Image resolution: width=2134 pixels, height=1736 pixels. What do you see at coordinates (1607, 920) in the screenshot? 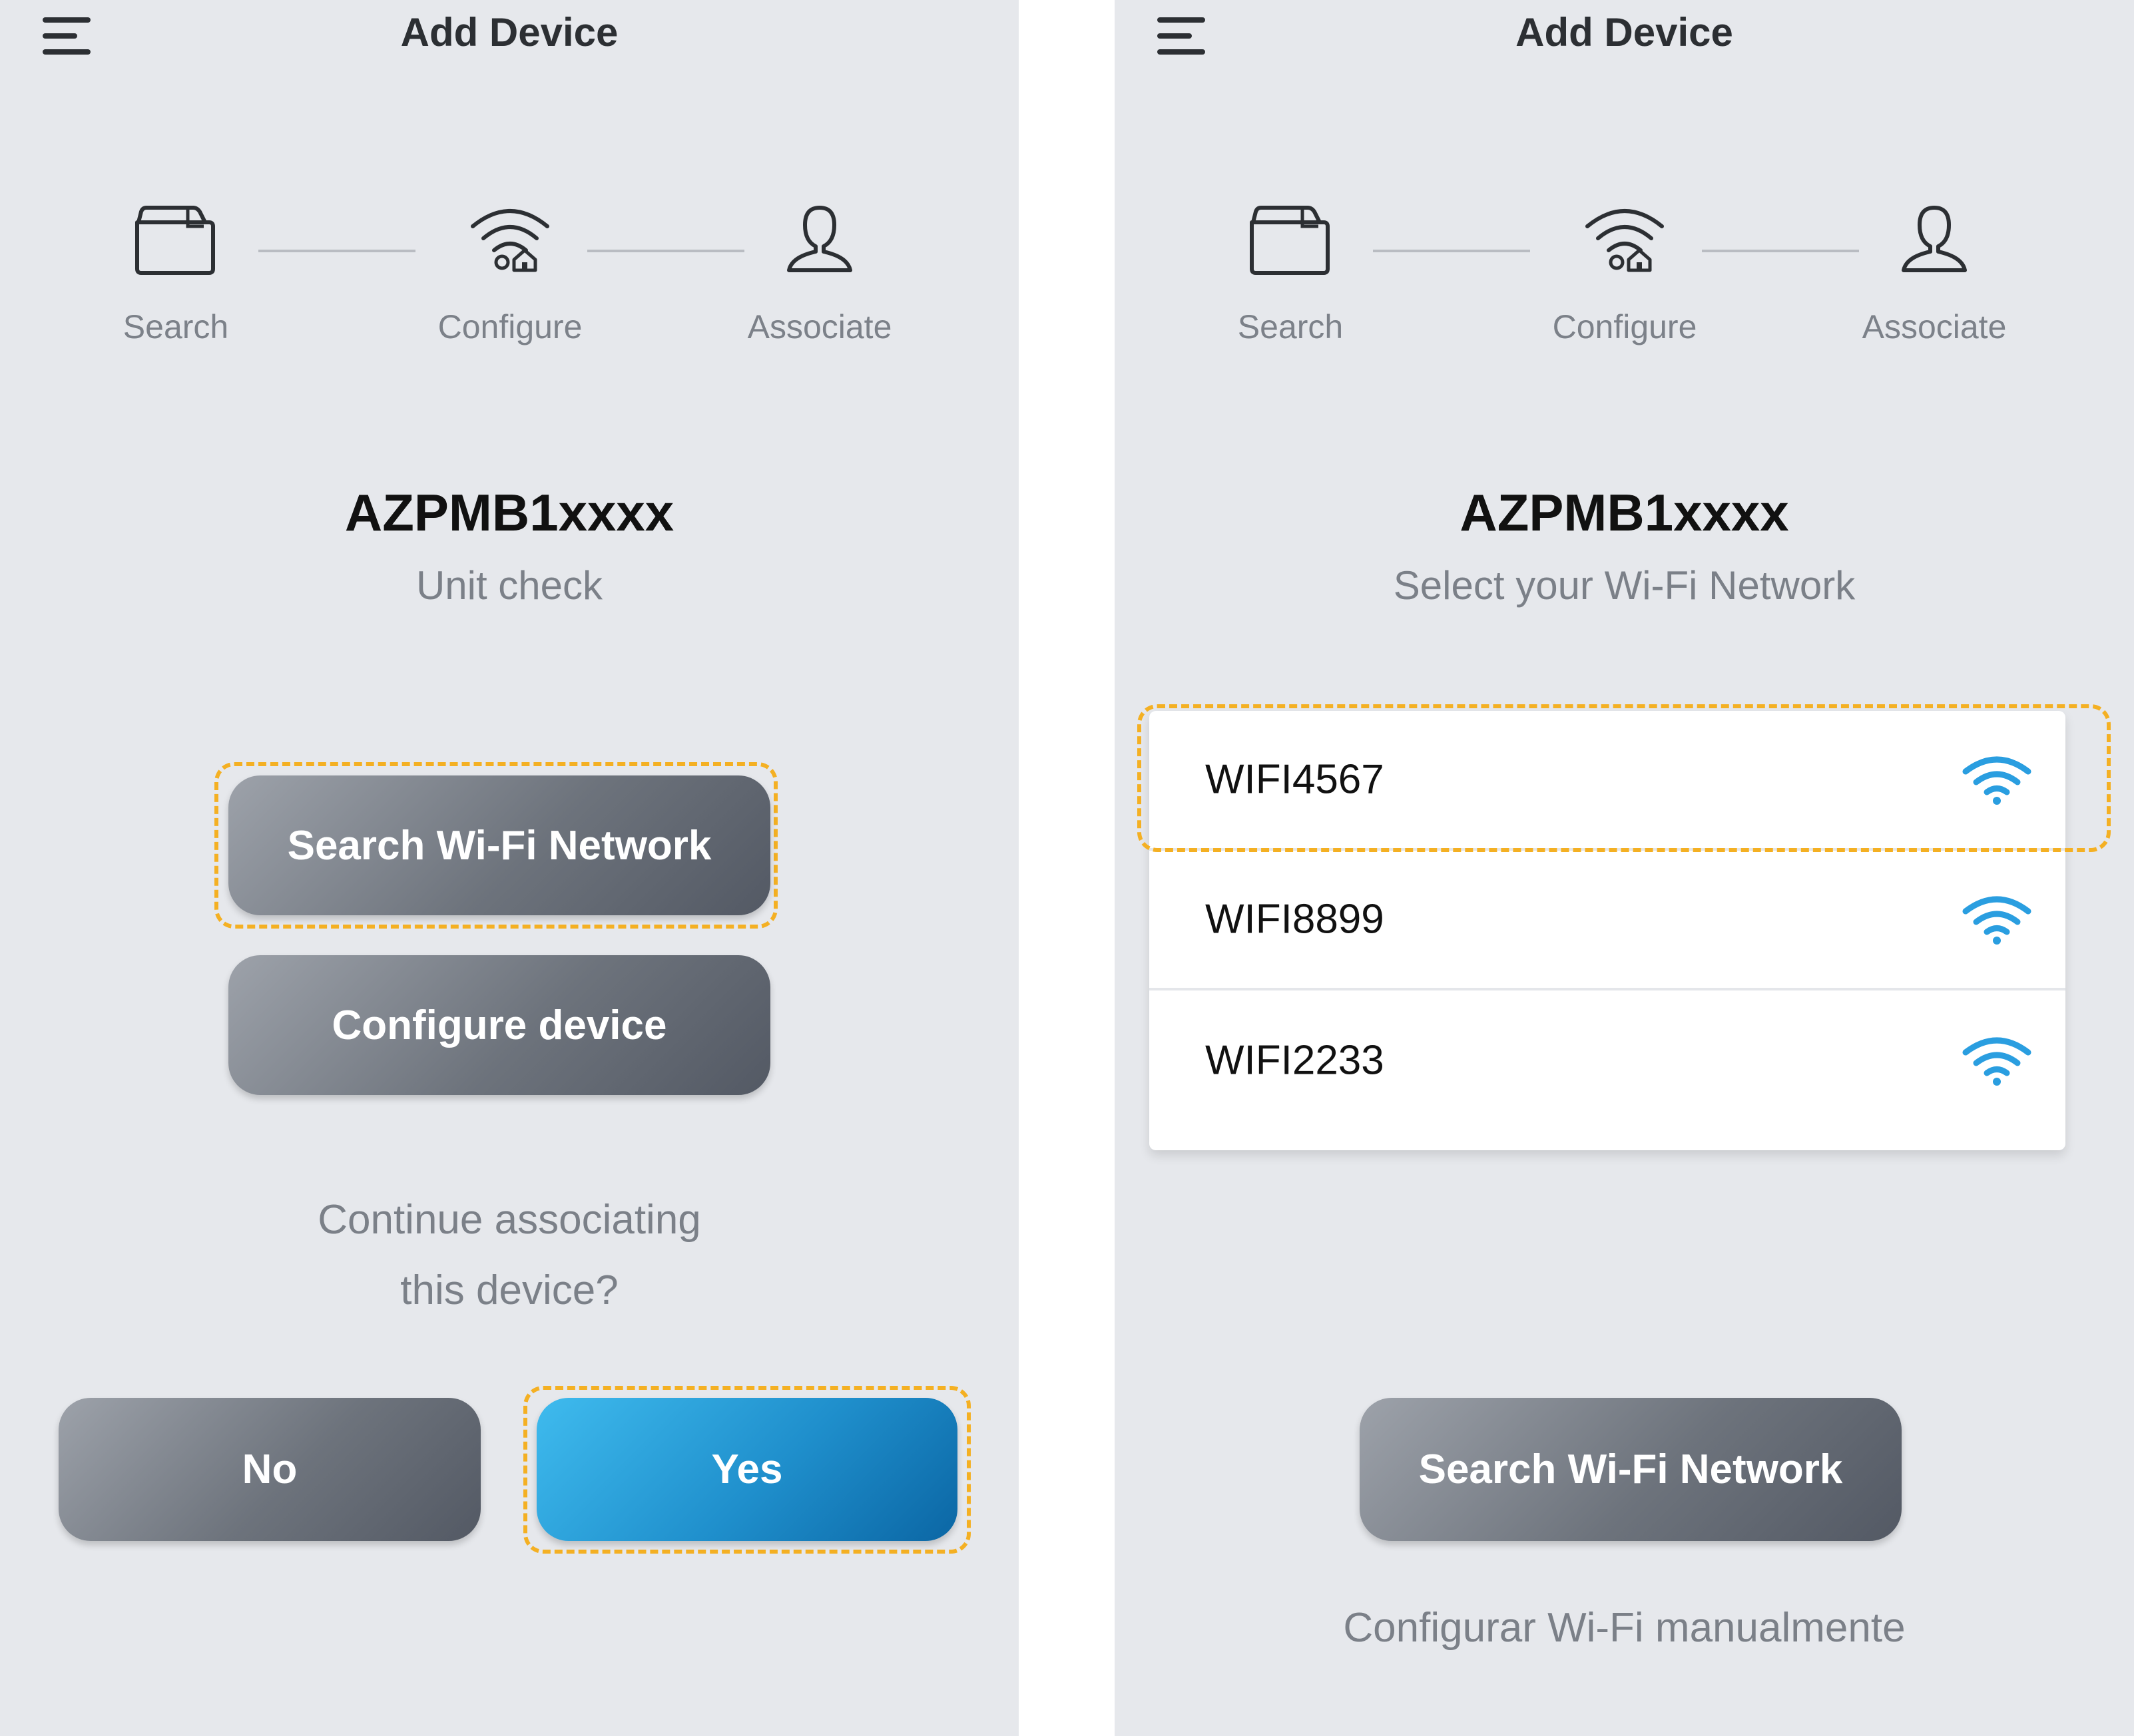
I see `wifi-network-item: WIFI8899` at bounding box center [1607, 920].